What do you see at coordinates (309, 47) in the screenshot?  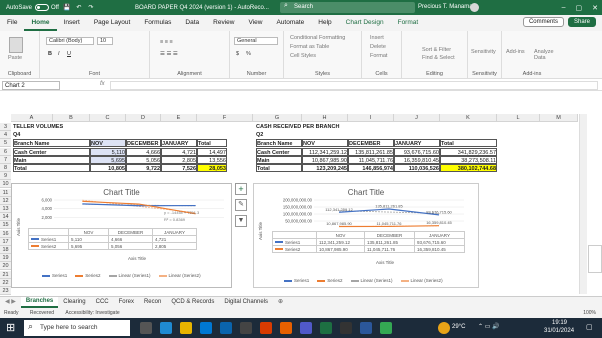 I see `format-as-table-button: Format as Table` at bounding box center [309, 47].